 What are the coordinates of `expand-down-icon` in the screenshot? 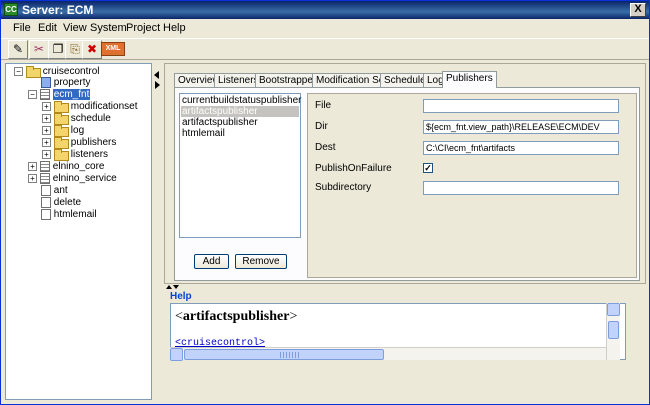 It's located at (176, 287).